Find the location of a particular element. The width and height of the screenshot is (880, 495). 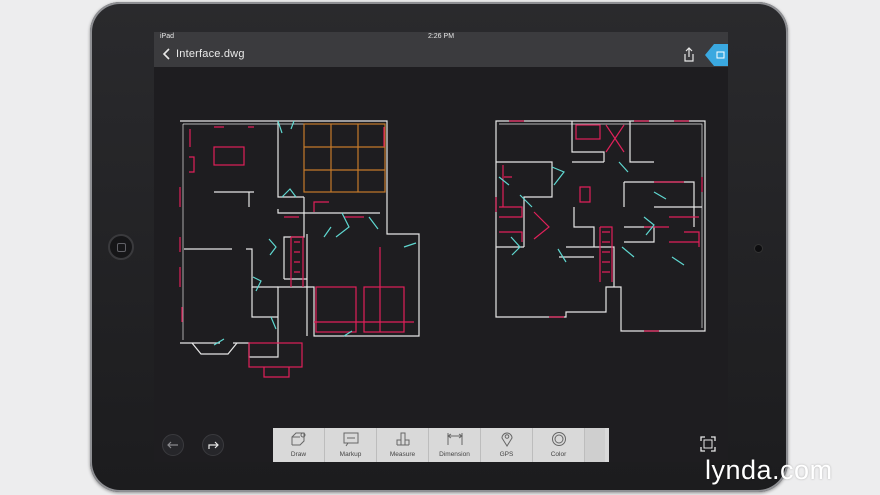

tool-gps: GPS is located at coordinates (507, 445).